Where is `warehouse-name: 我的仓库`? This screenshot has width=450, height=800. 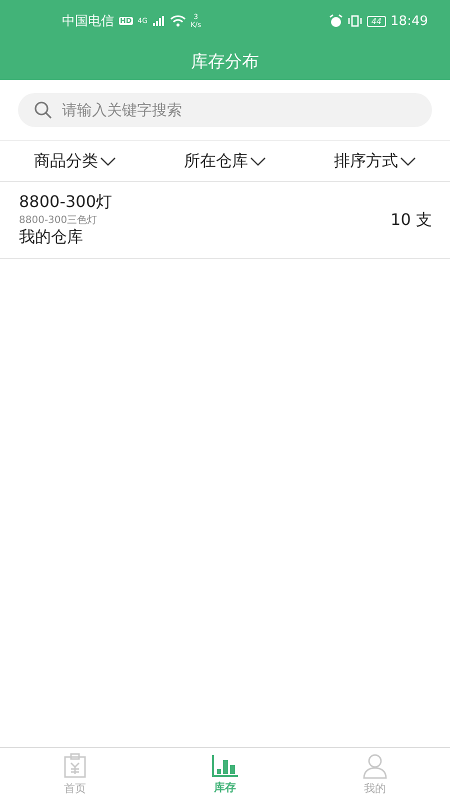 warehouse-name: 我的仓库 is located at coordinates (51, 237).